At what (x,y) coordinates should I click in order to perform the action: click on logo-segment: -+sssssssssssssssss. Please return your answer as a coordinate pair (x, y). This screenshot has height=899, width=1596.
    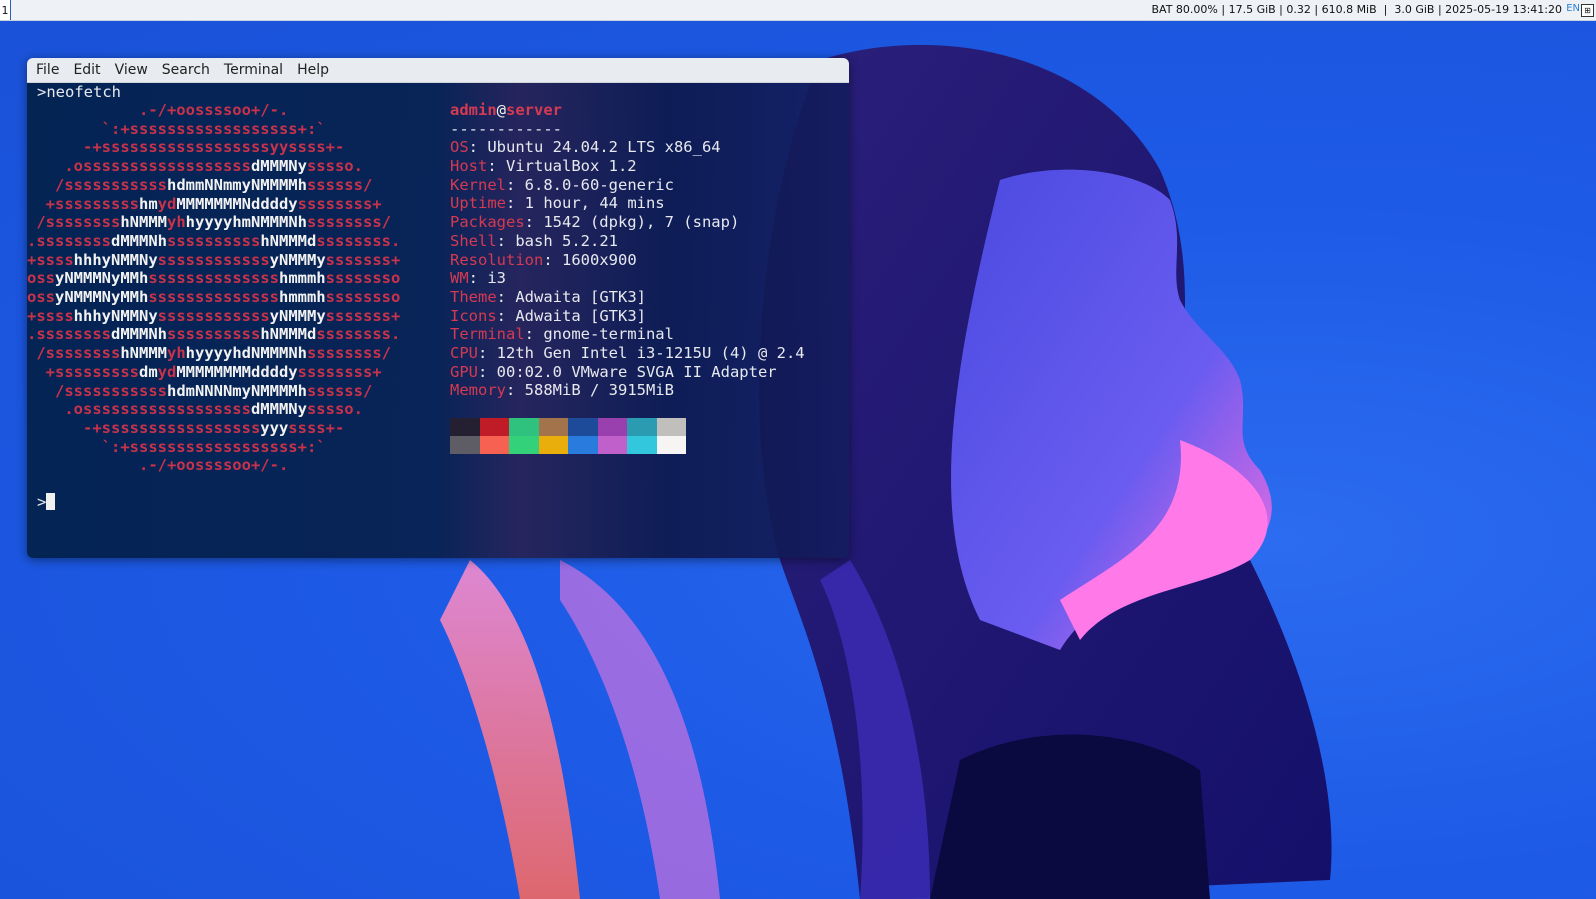
    Looking at the image, I should click on (144, 427).